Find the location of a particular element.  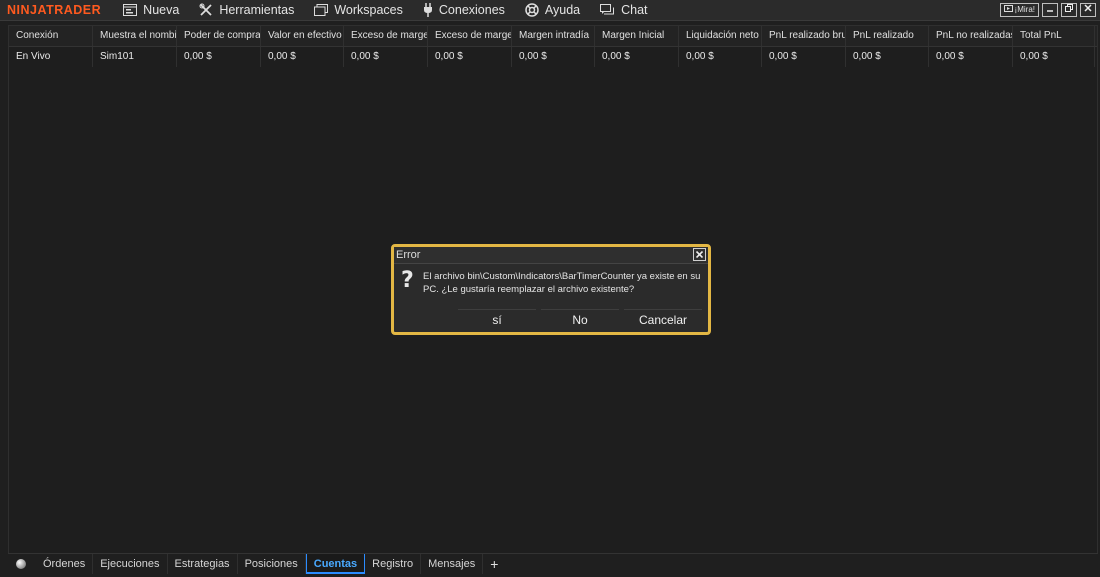

menu-nueva: Nueva is located at coordinates (151, 10).